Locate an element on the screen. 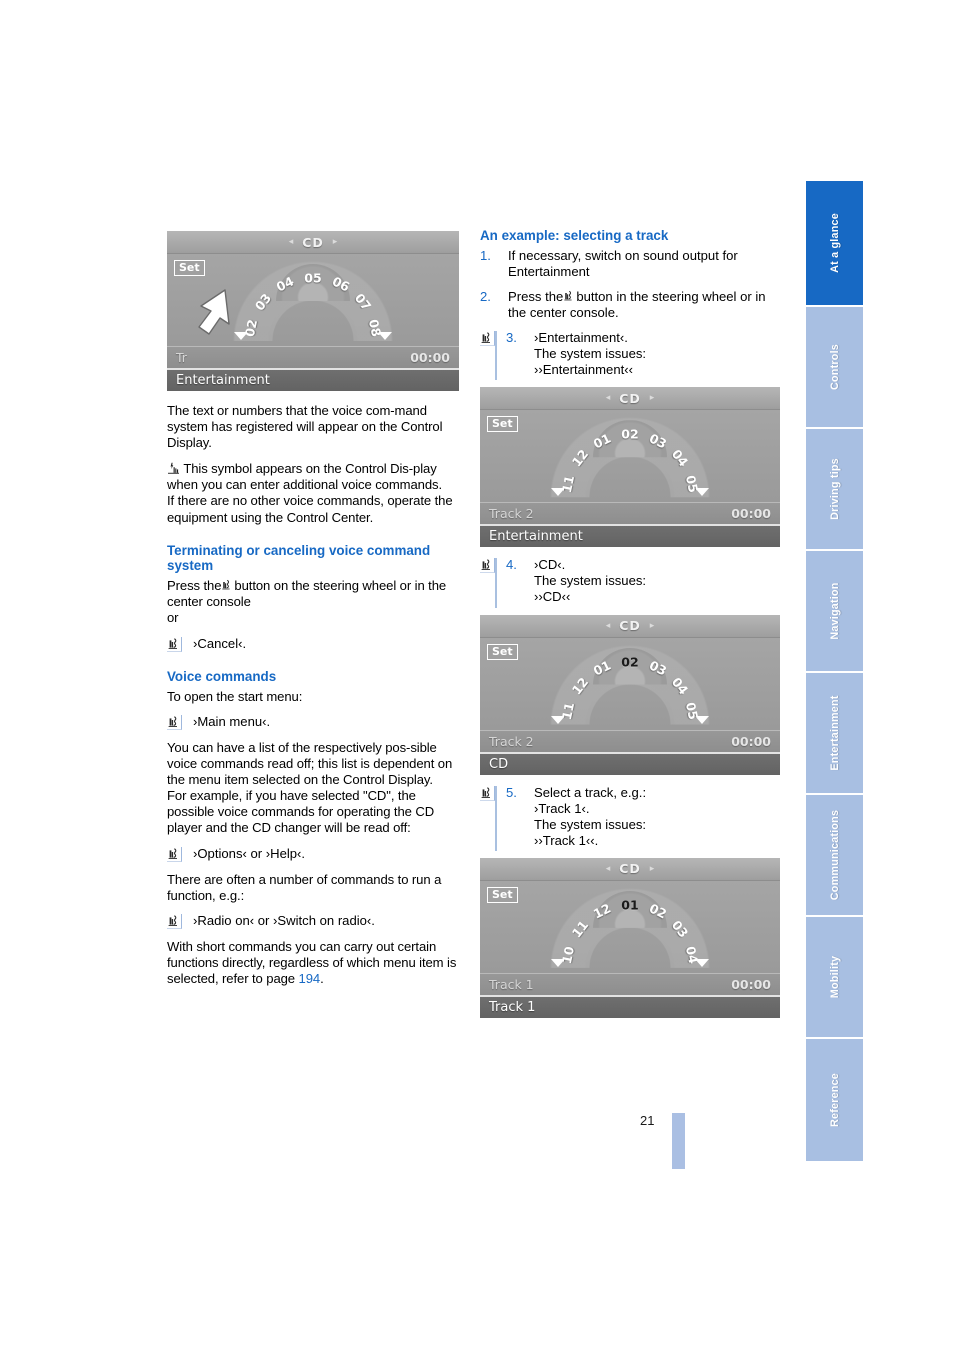 The width and height of the screenshot is (954, 1351). step-line-4: ››Track 1‹‹. is located at coordinates (566, 840).